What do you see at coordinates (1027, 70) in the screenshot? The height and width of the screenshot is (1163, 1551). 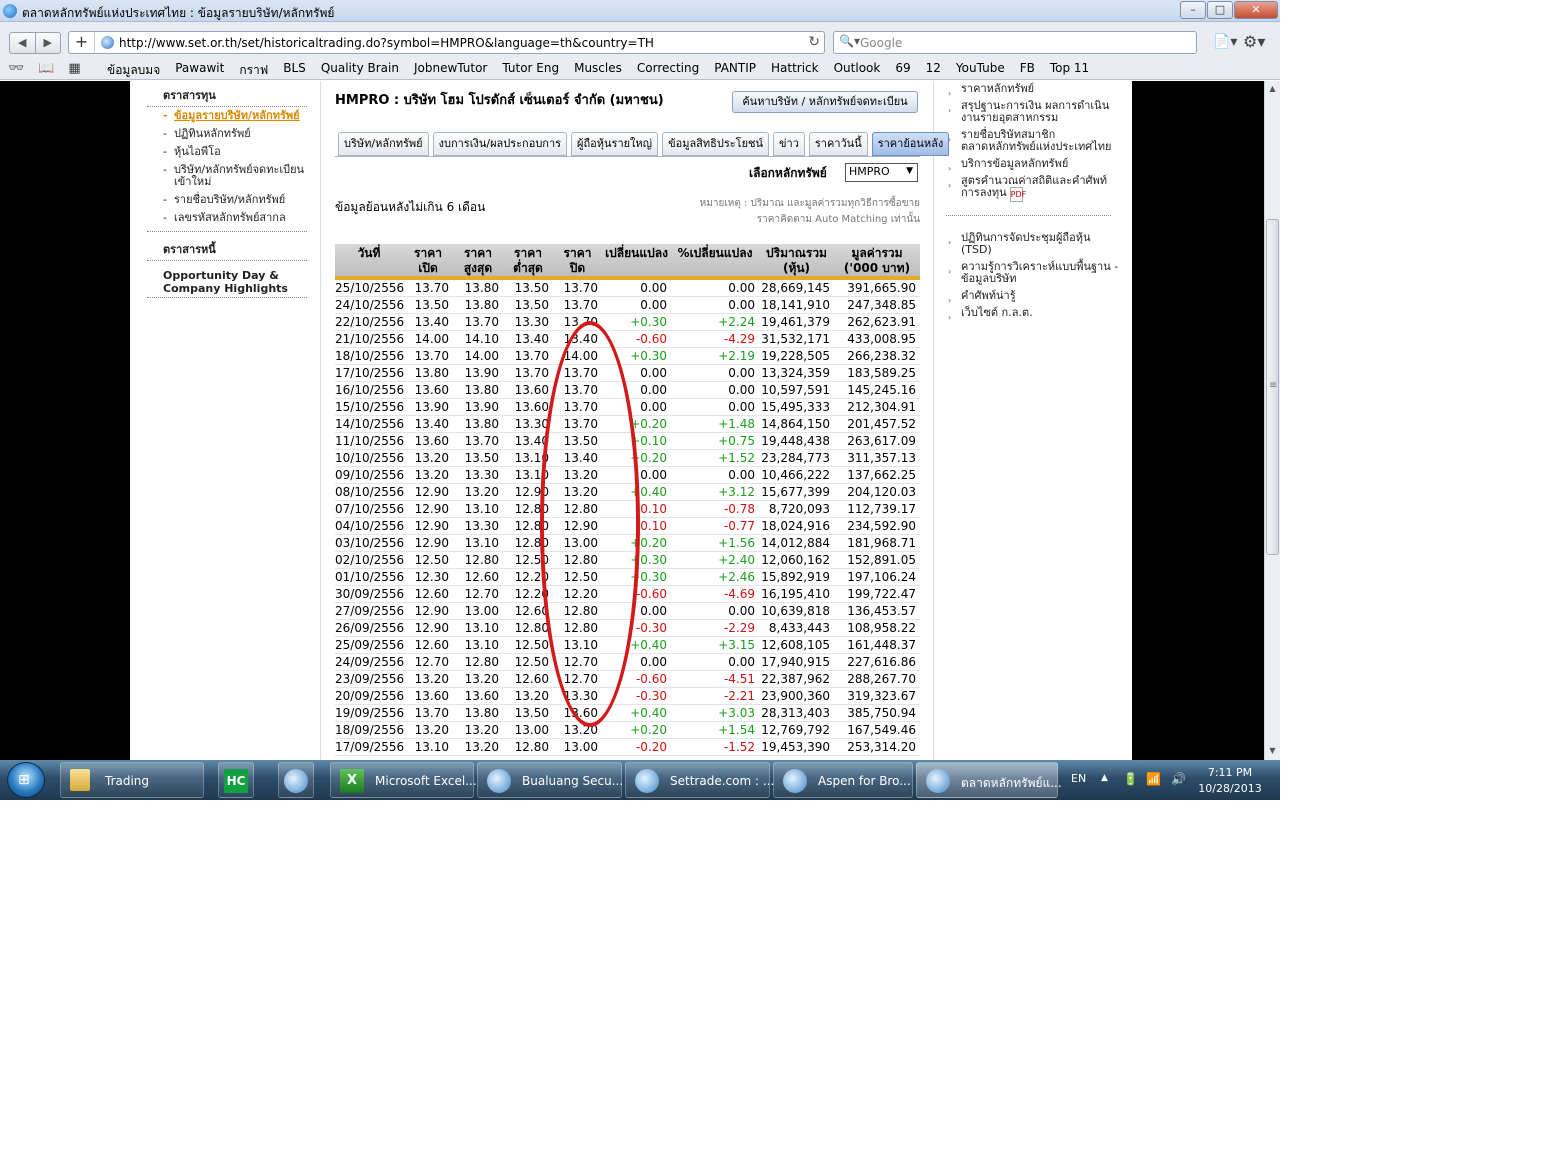 I see `bookmark-link: FB` at bounding box center [1027, 70].